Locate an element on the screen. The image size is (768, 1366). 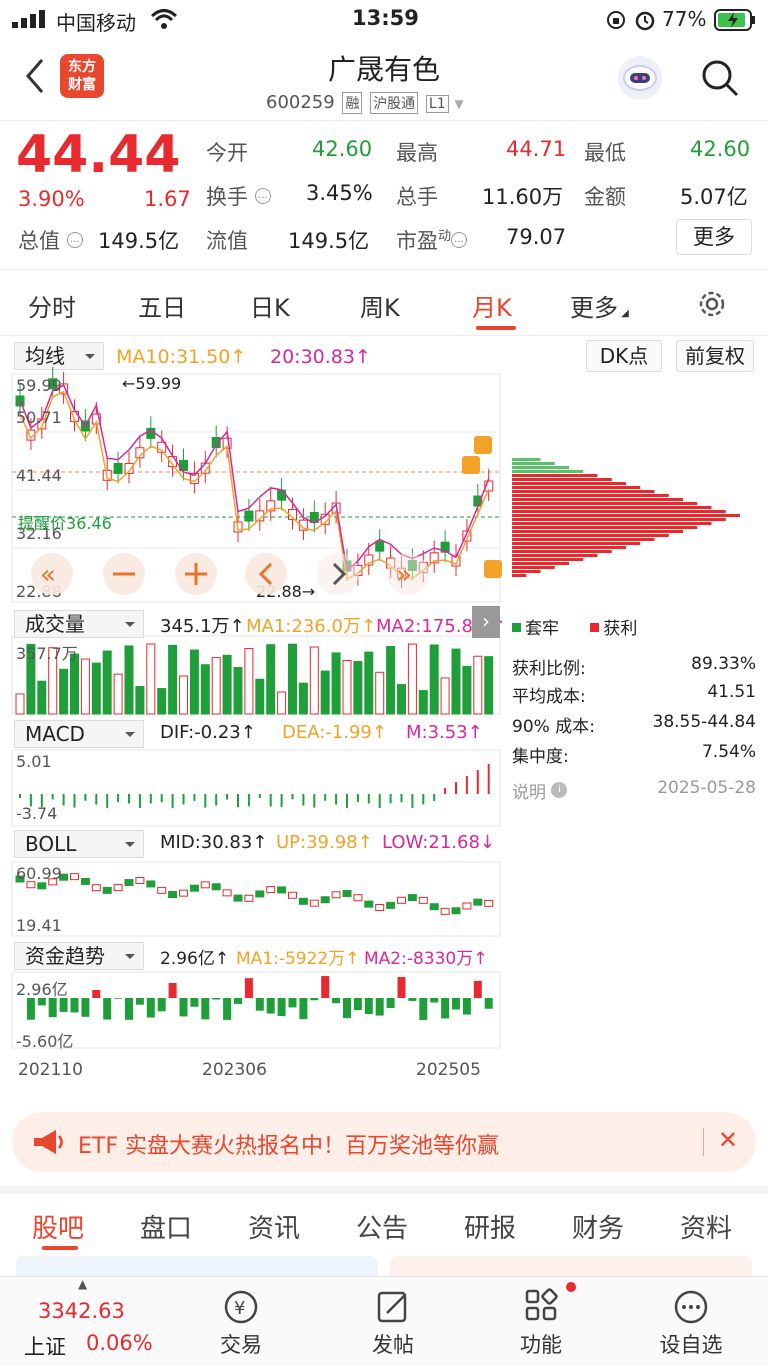
tab-financials: 财务 is located at coordinates (598, 1226).